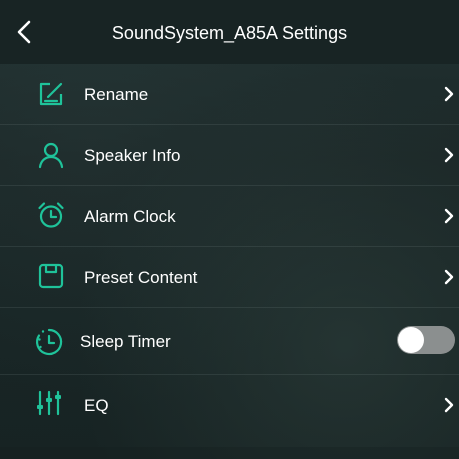  Describe the element at coordinates (229, 277) in the screenshot. I see `settings-item-preset-content: Preset Content` at that location.